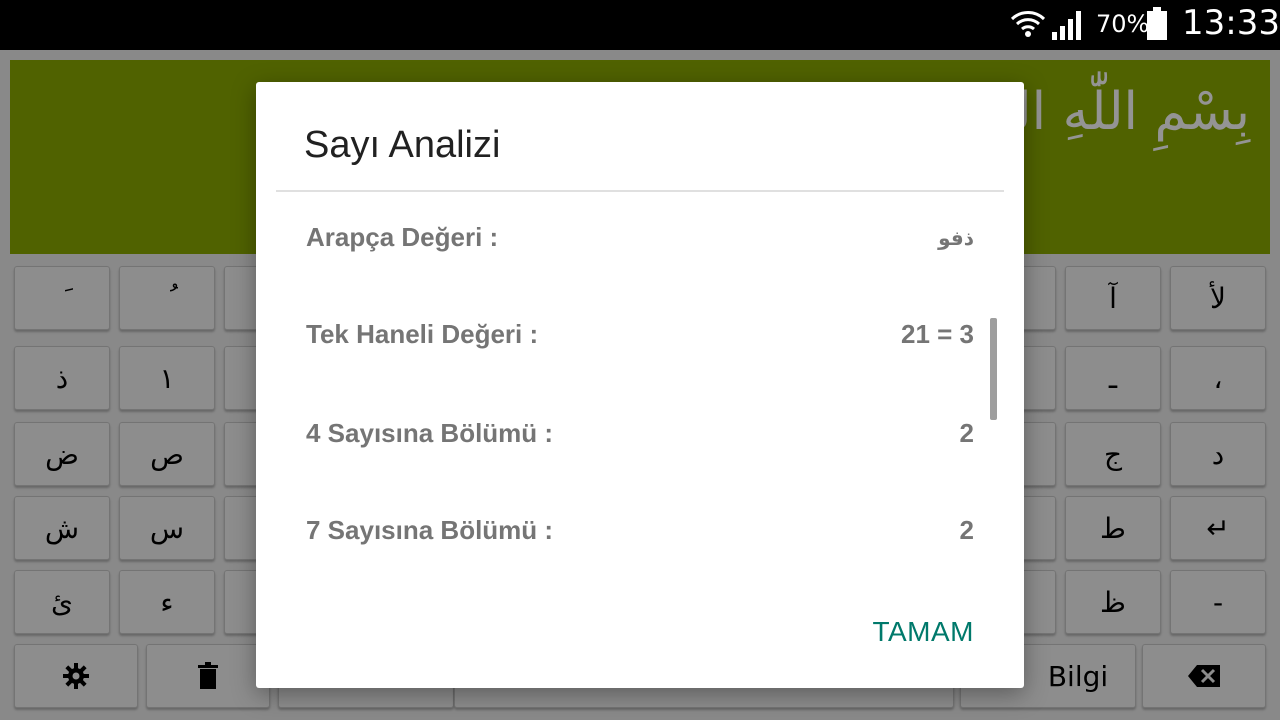 The height and width of the screenshot is (720, 1280). What do you see at coordinates (923, 632) in the screenshot?
I see `ok-button: TAMAM` at bounding box center [923, 632].